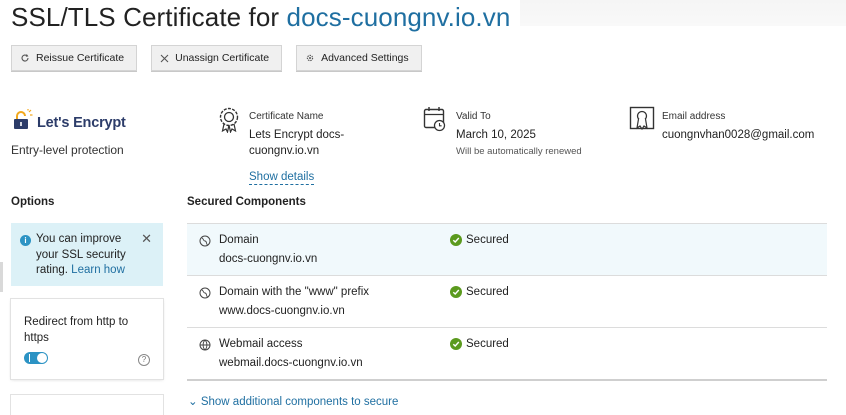  What do you see at coordinates (365, 58) in the screenshot?
I see `advanced-settings-label: Advanced Settings` at bounding box center [365, 58].